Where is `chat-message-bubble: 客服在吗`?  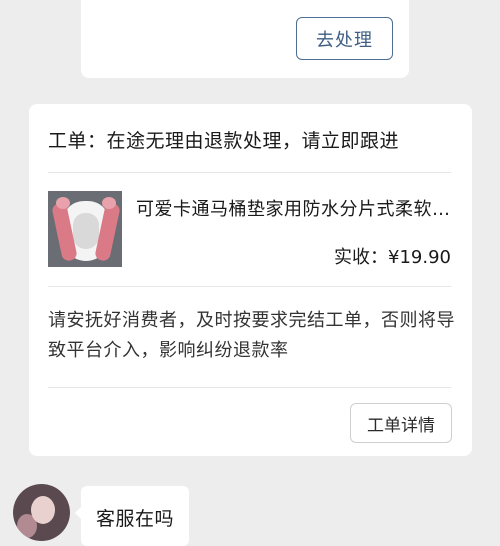 chat-message-bubble: 客服在吗 is located at coordinates (132, 516).